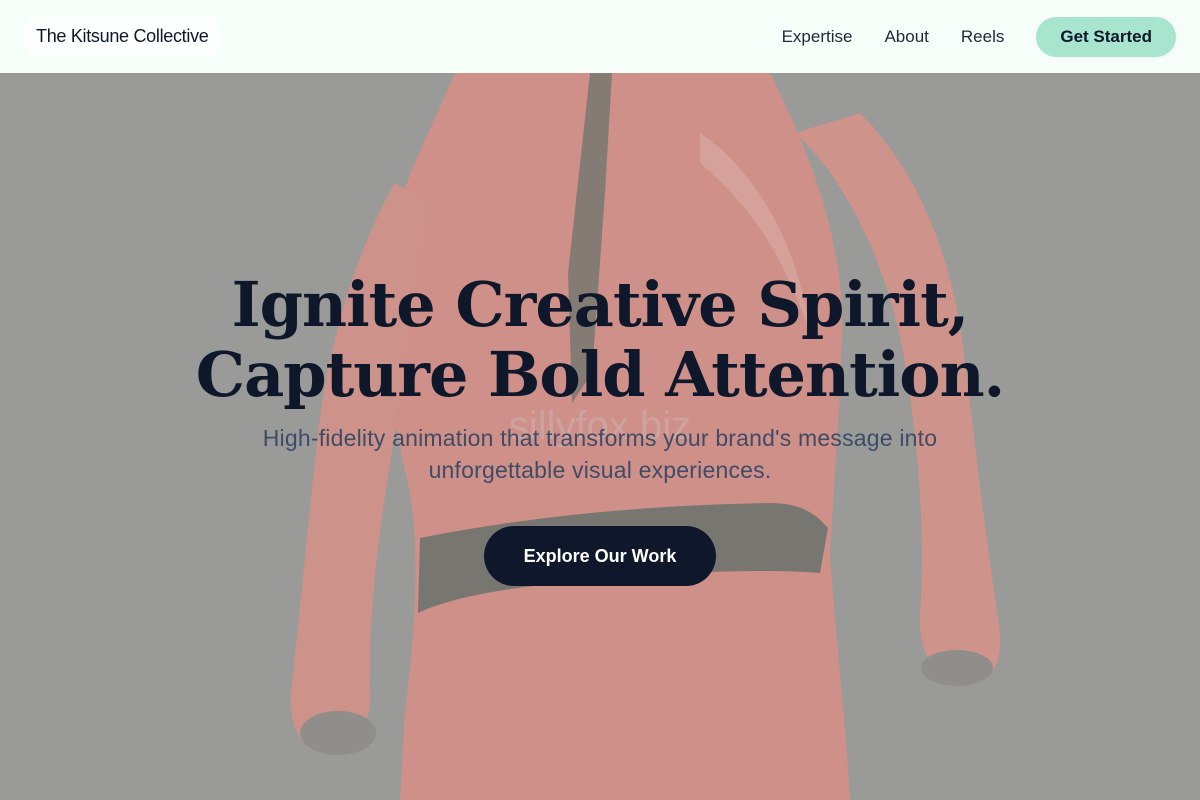 The image size is (1200, 800). I want to click on hero-title-line-1: Ignite Creative Spirit,, so click(600, 304).